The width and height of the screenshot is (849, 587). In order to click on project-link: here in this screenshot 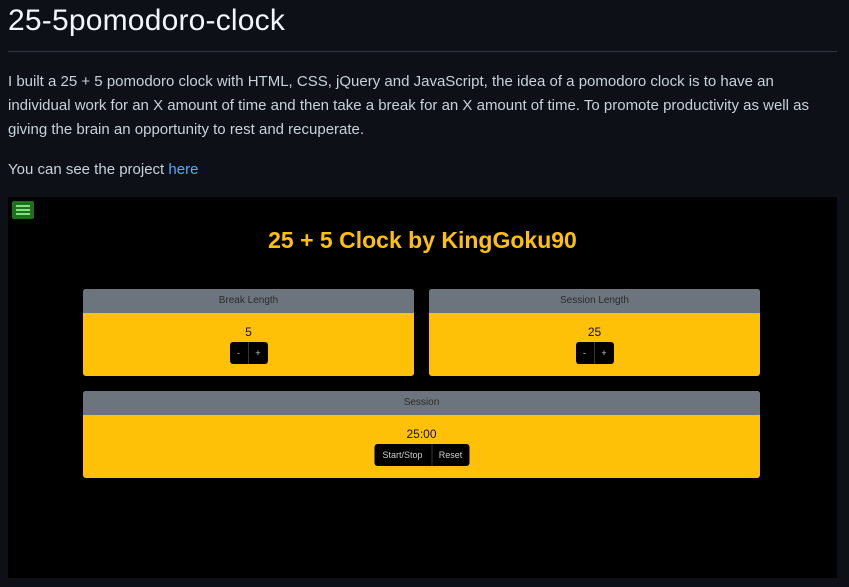, I will do `click(183, 169)`.